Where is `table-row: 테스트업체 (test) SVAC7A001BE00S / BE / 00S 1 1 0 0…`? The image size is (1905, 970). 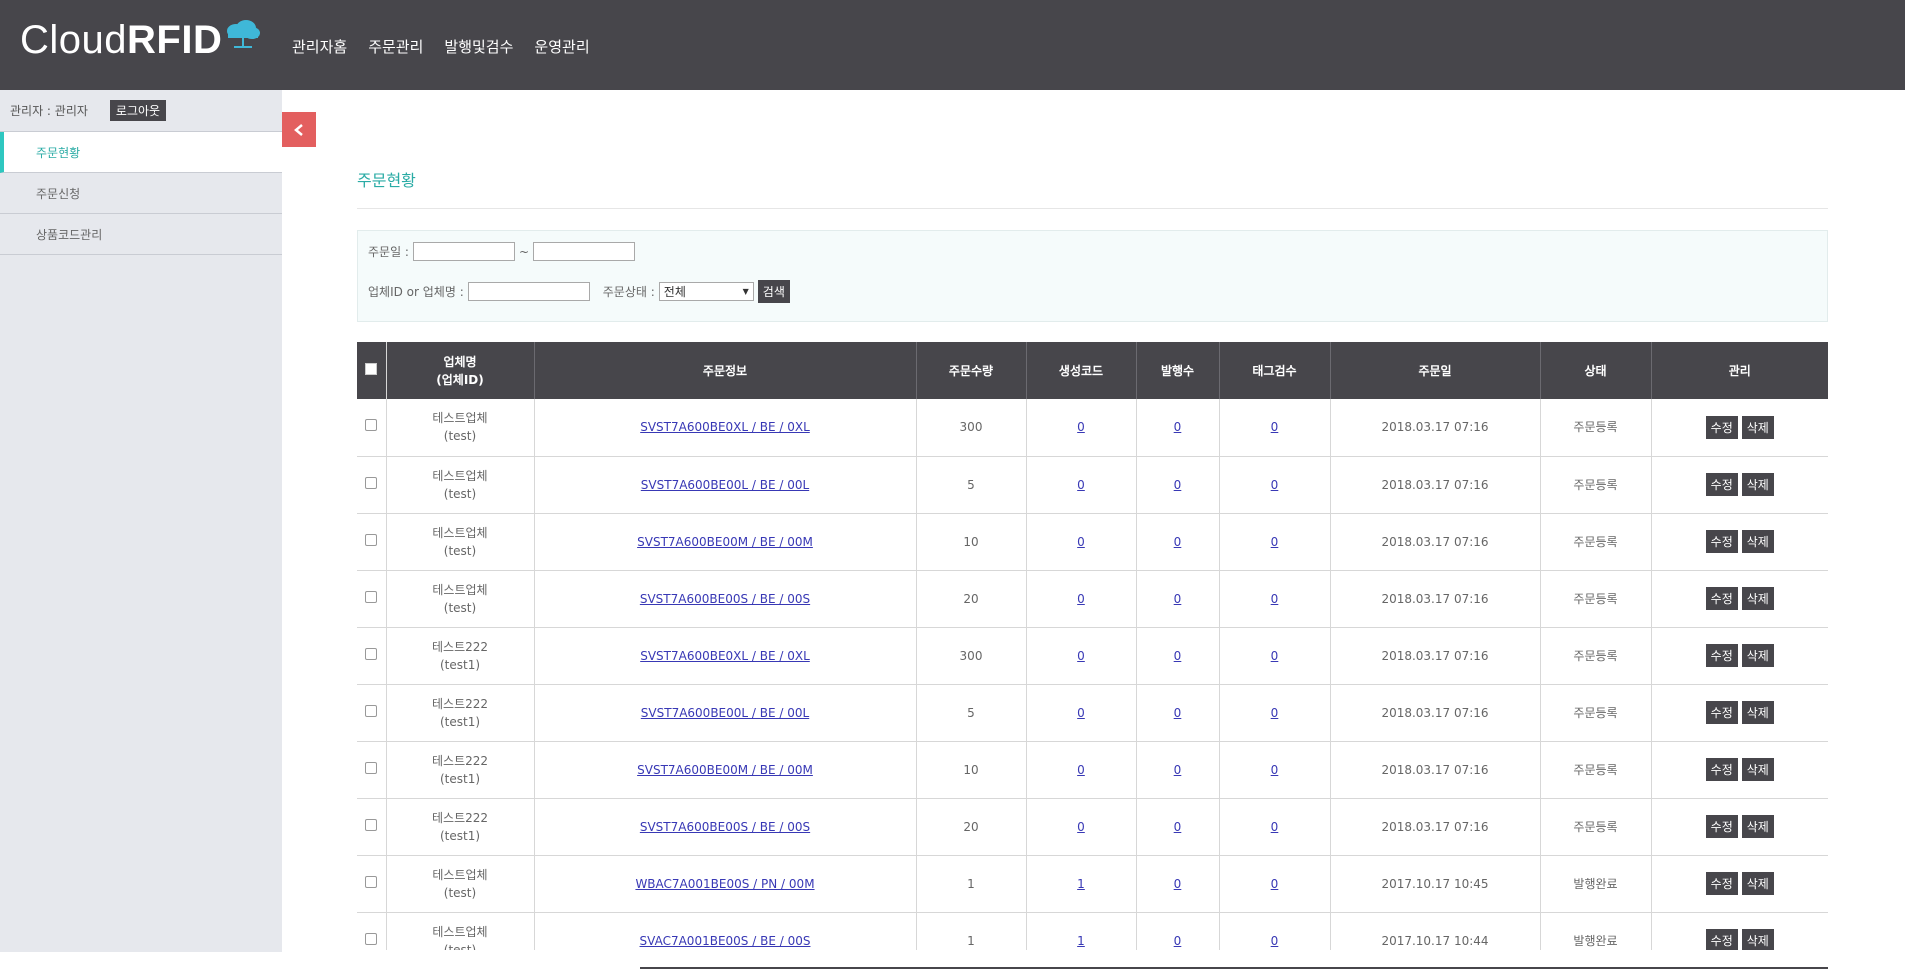
table-row: 테스트업체 (test) SVAC7A001BE00S / BE / 00S 1 1 0 0… is located at coordinates (1092, 931).